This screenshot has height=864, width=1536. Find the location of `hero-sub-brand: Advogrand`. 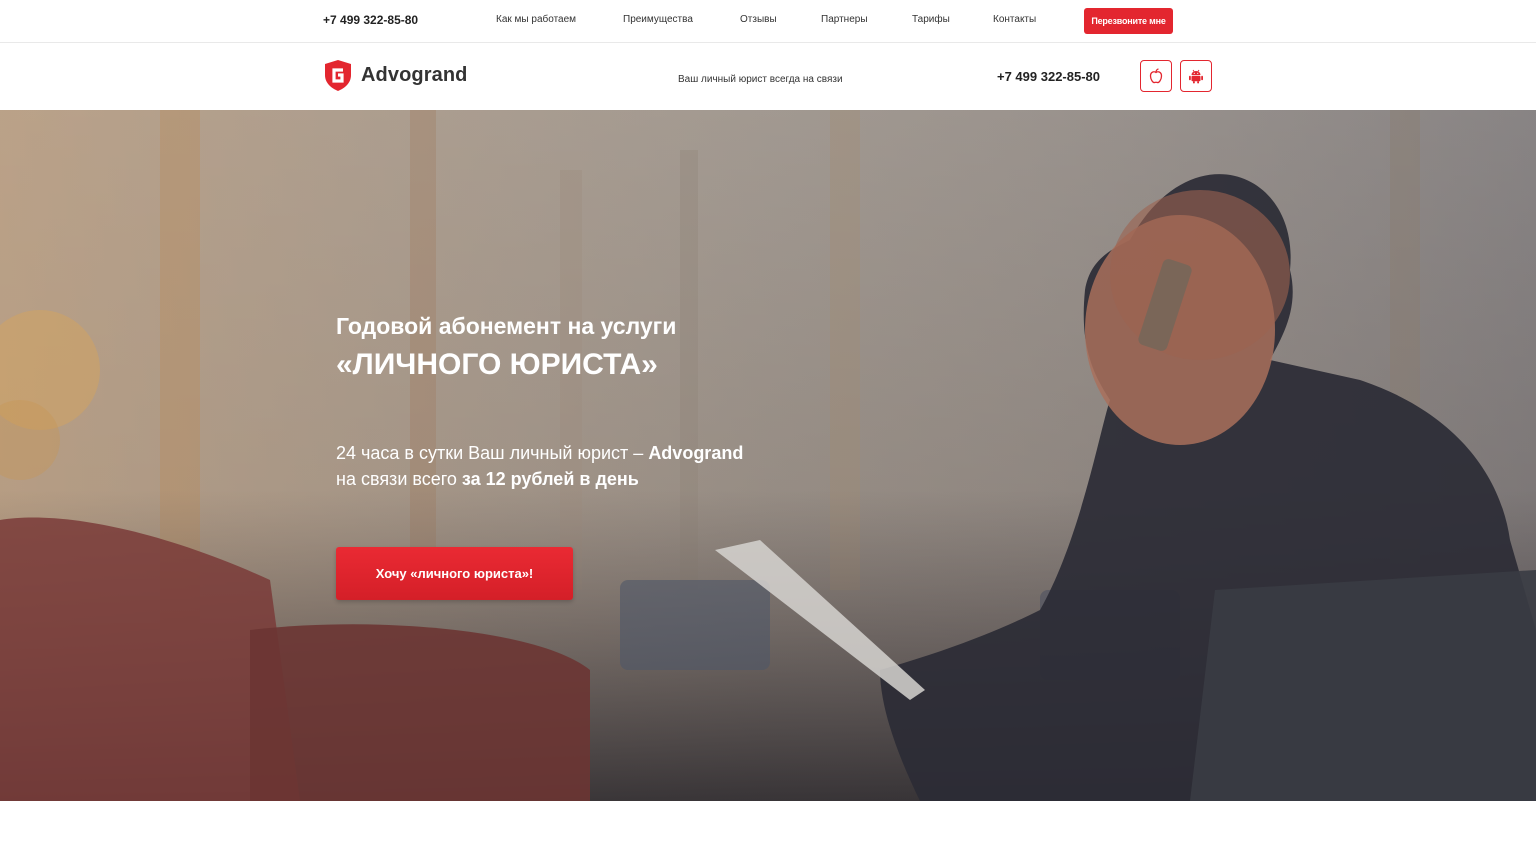

hero-sub-brand: Advogrand is located at coordinates (696, 453).